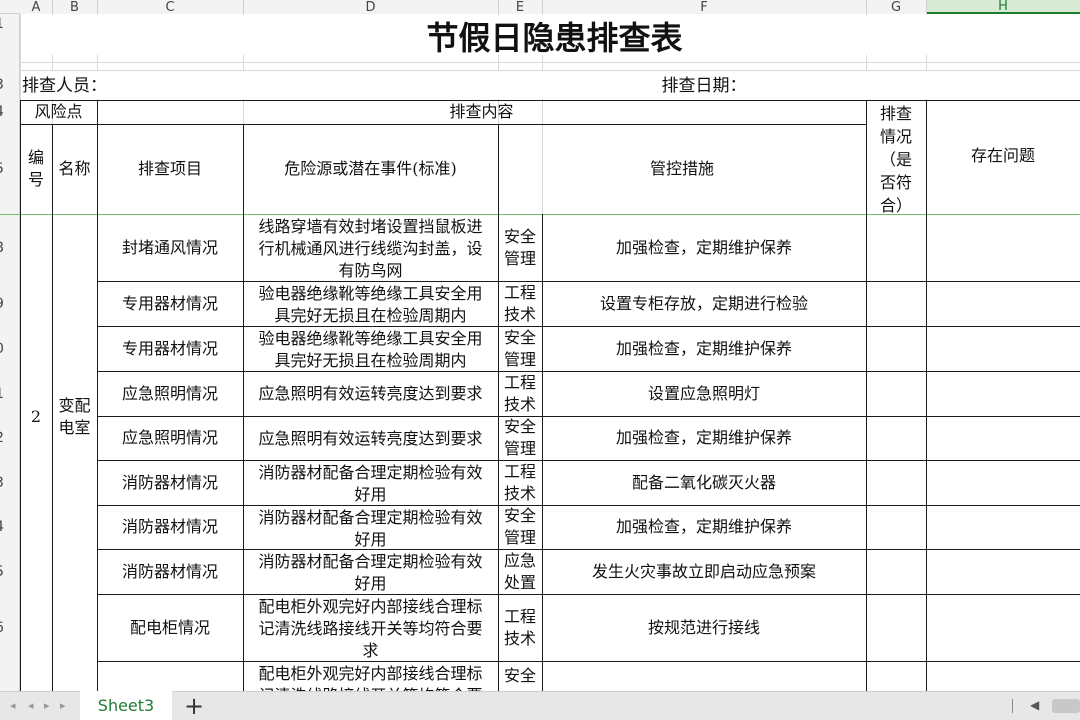  I want to click on header-risk-point: 风险点, so click(58, 112).